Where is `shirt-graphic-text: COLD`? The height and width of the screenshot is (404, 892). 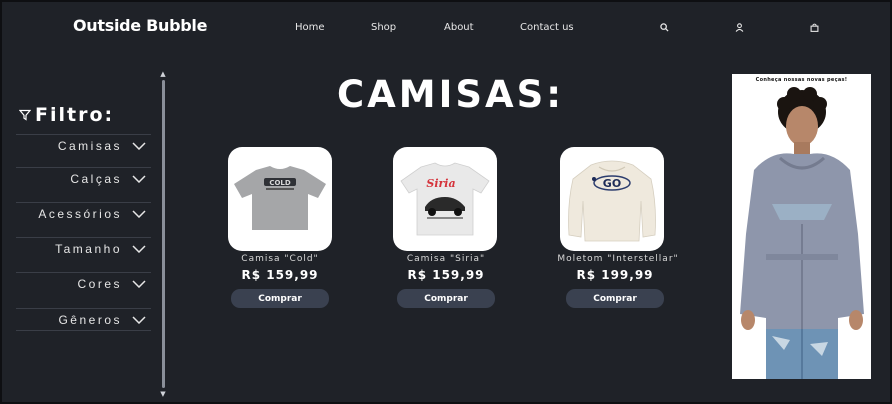 shirt-graphic-text: COLD is located at coordinates (280, 183).